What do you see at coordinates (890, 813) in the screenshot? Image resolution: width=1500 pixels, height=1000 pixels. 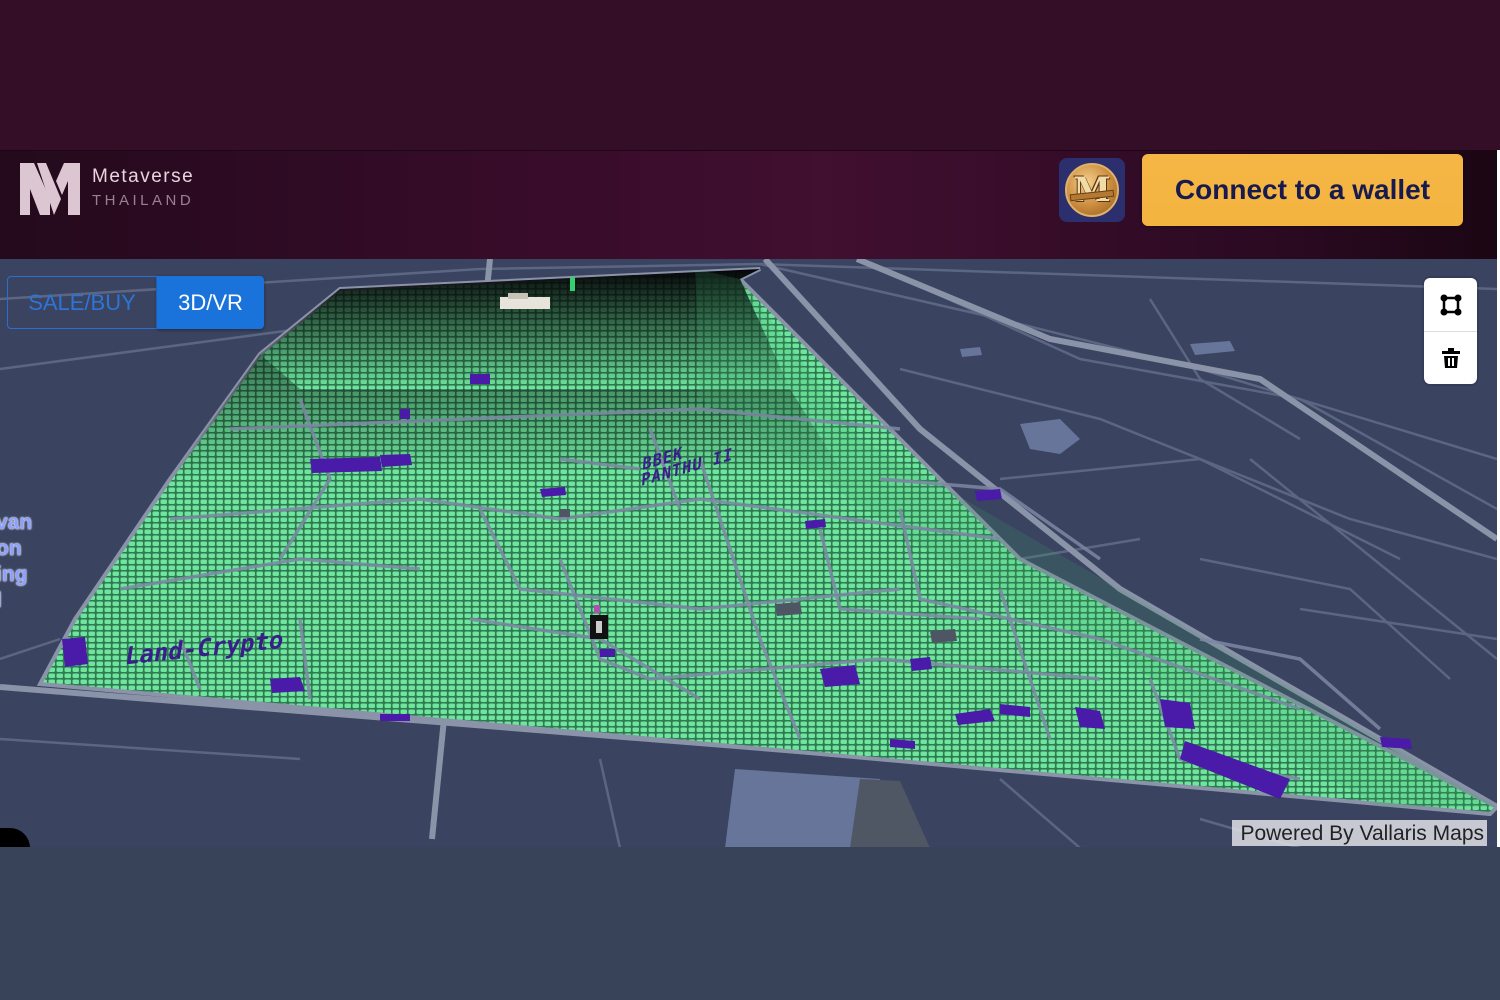 I see `map-block-dark` at bounding box center [890, 813].